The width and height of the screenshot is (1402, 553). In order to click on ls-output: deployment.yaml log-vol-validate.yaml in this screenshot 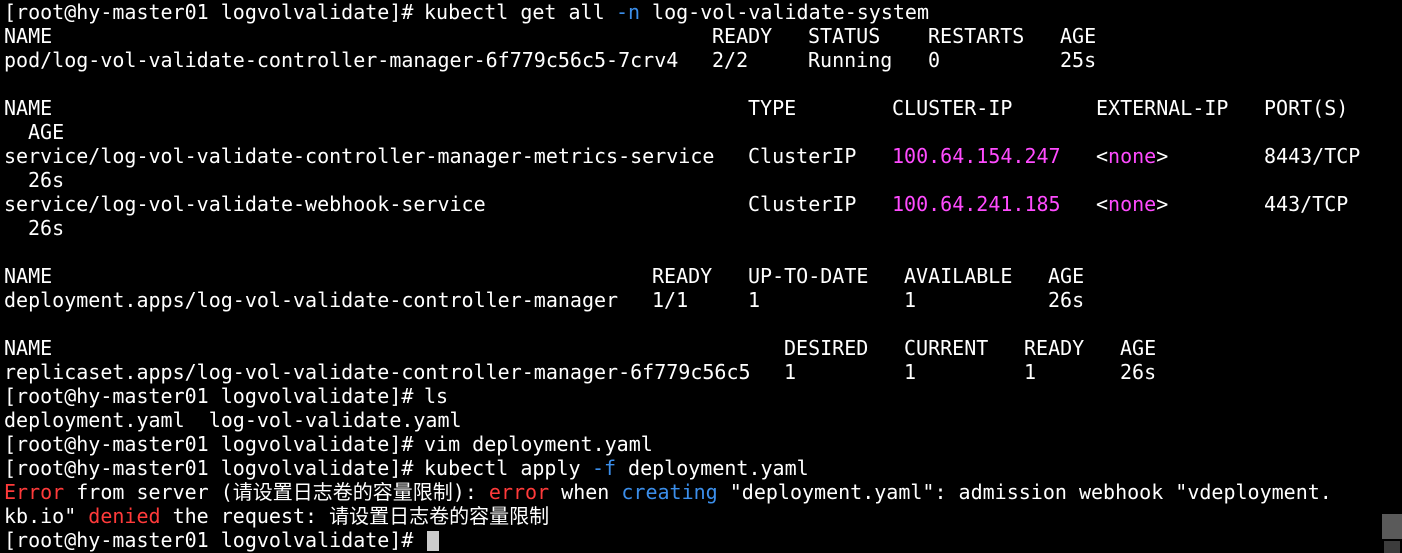, I will do `click(233, 420)`.